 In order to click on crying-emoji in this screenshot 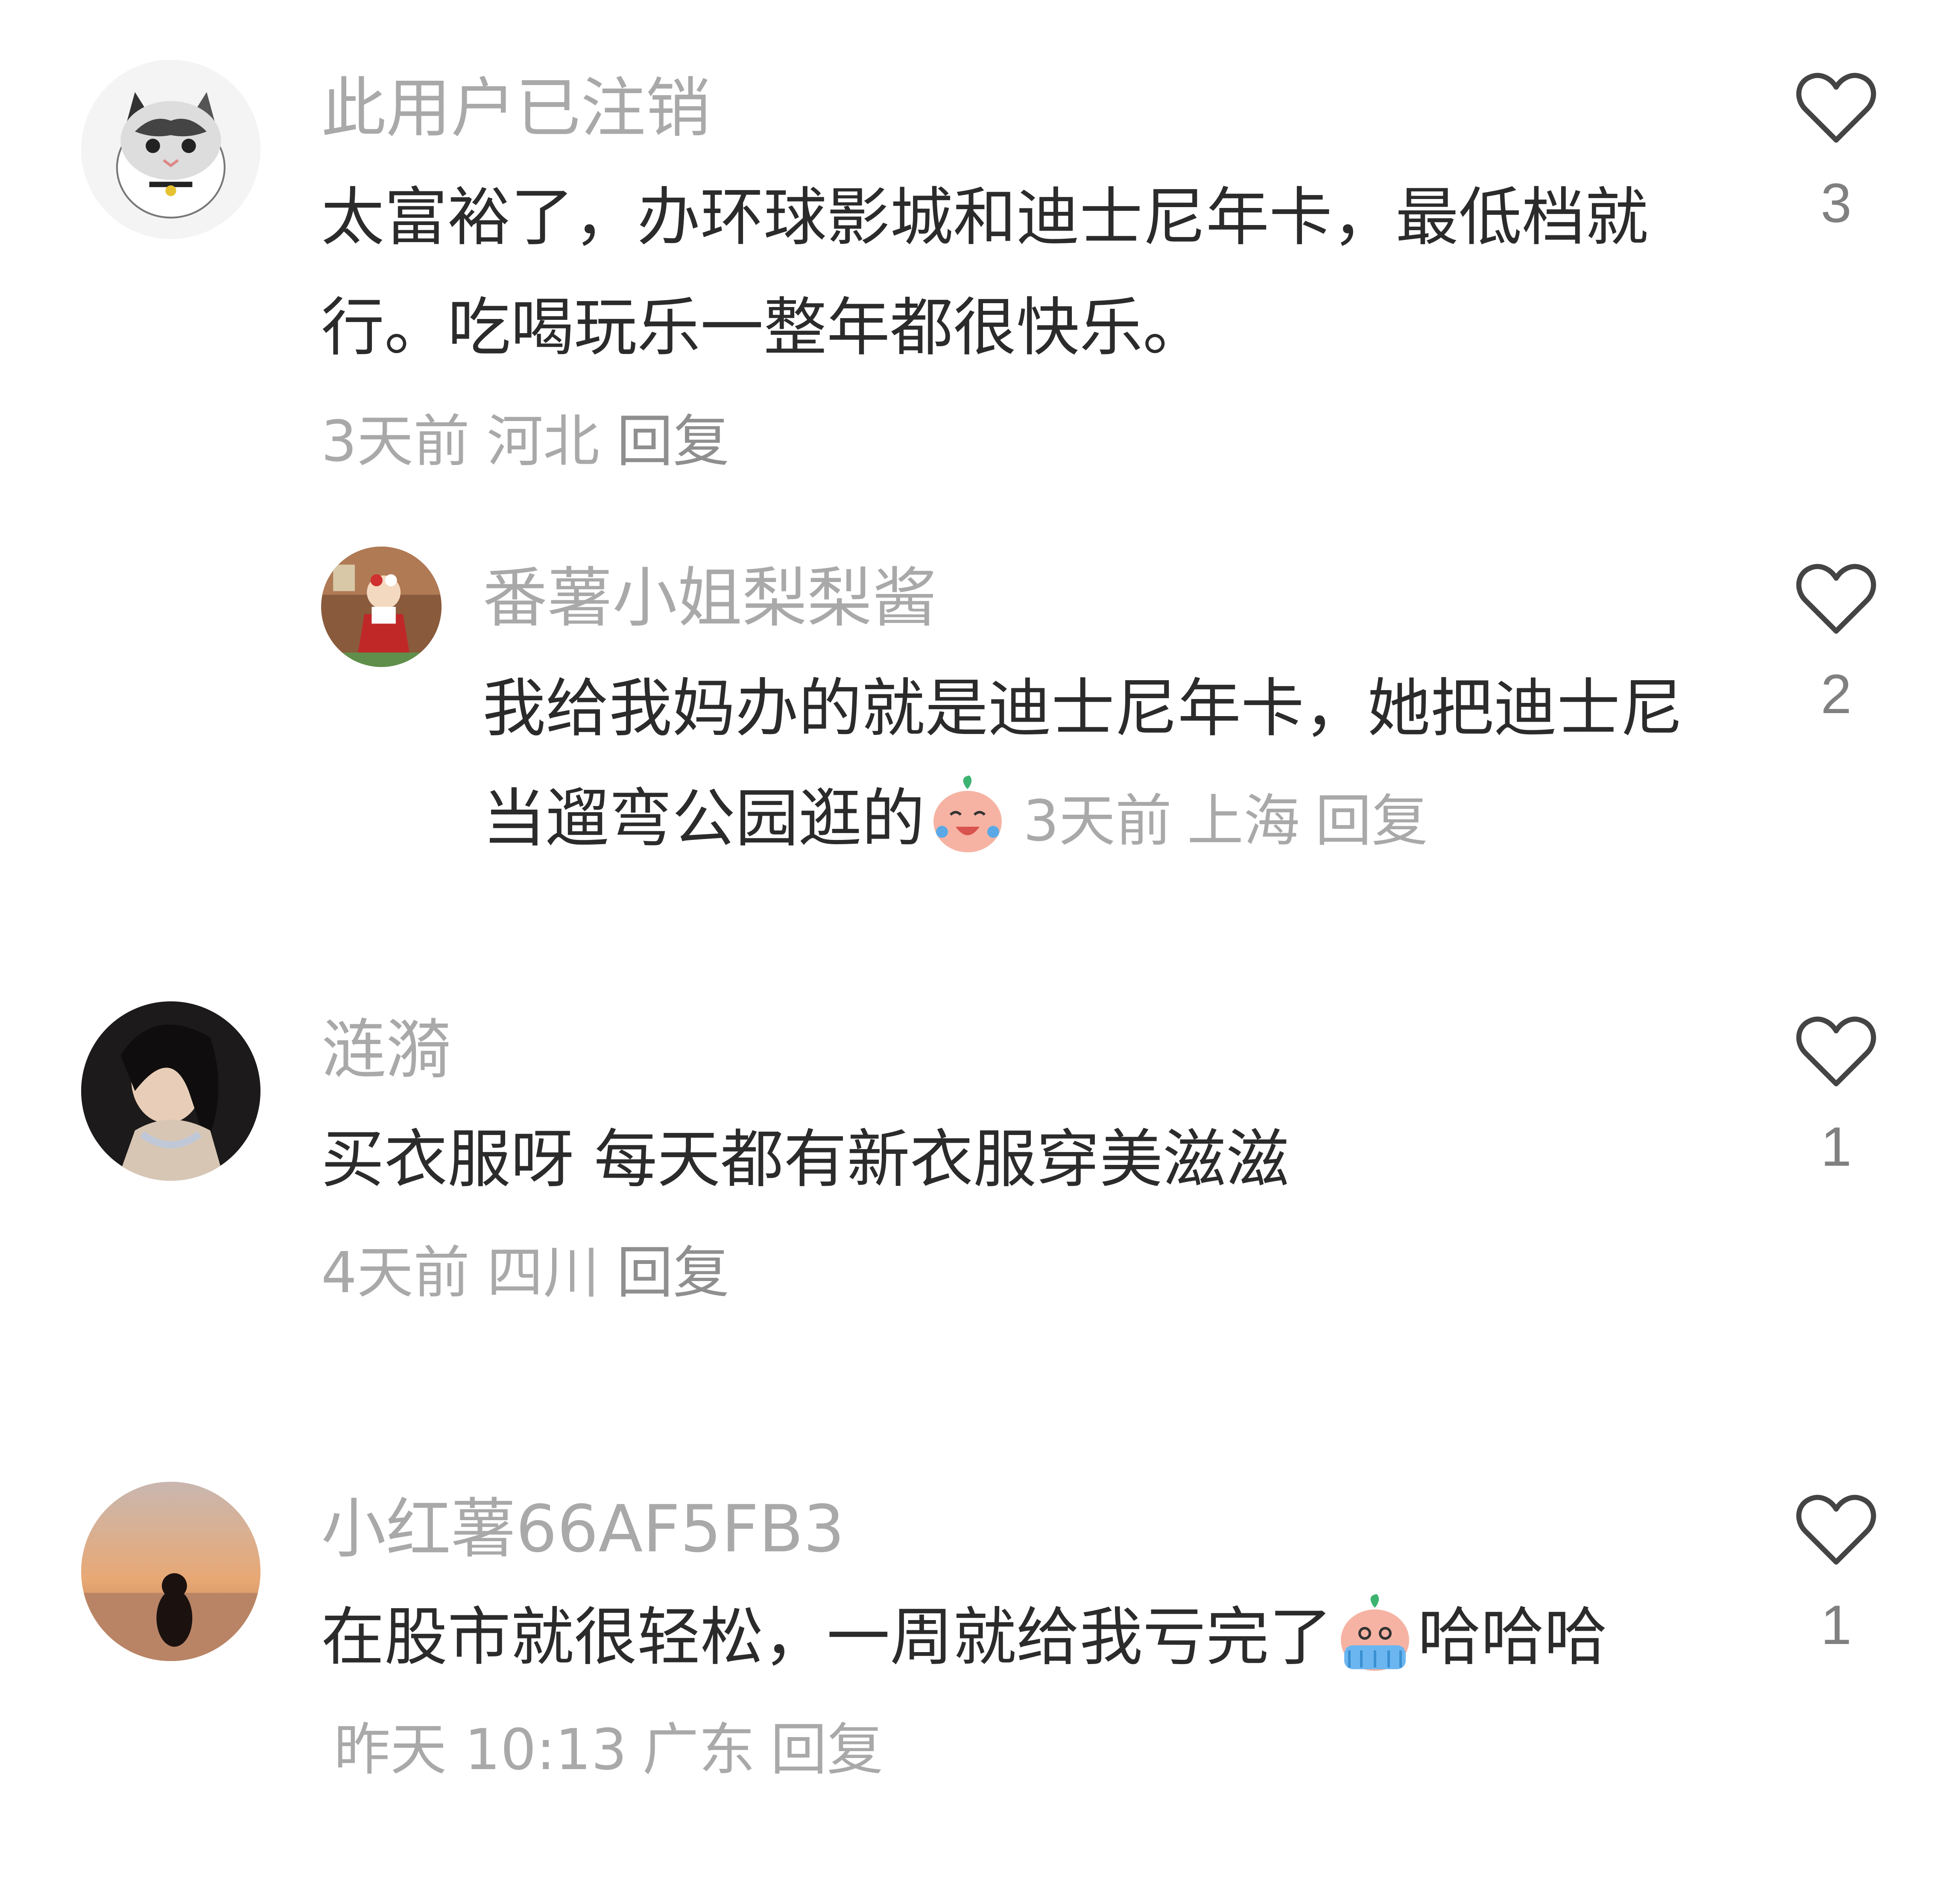, I will do `click(1375, 1633)`.